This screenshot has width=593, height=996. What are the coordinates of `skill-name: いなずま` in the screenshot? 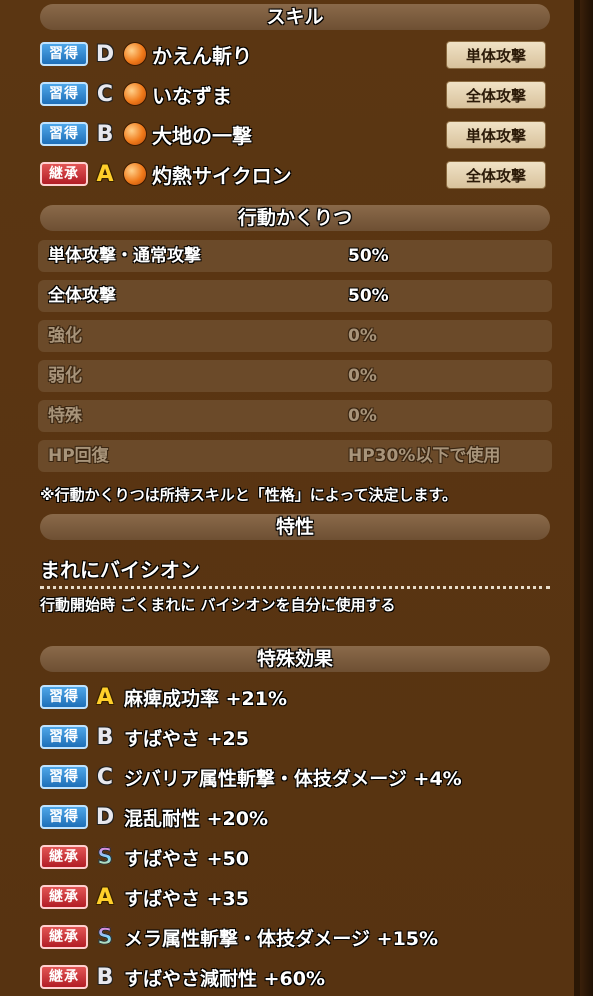 It's located at (192, 95).